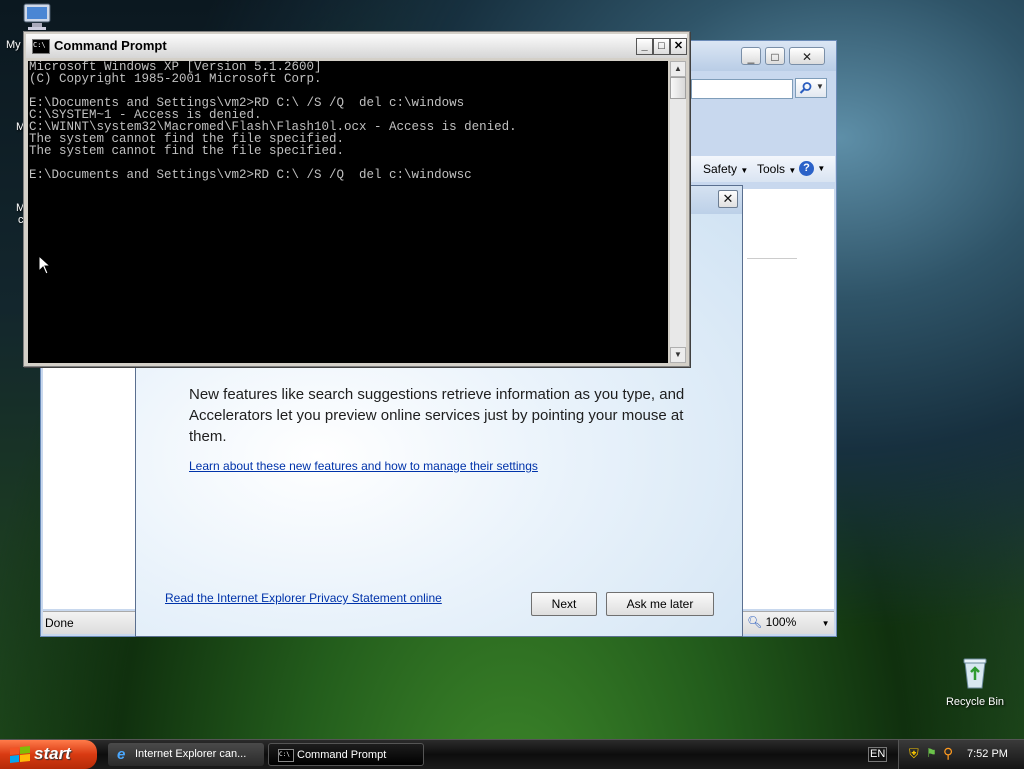 The image size is (1024, 769). Describe the element at coordinates (44, 265) in the screenshot. I see `mouse-cursor-icon` at that location.